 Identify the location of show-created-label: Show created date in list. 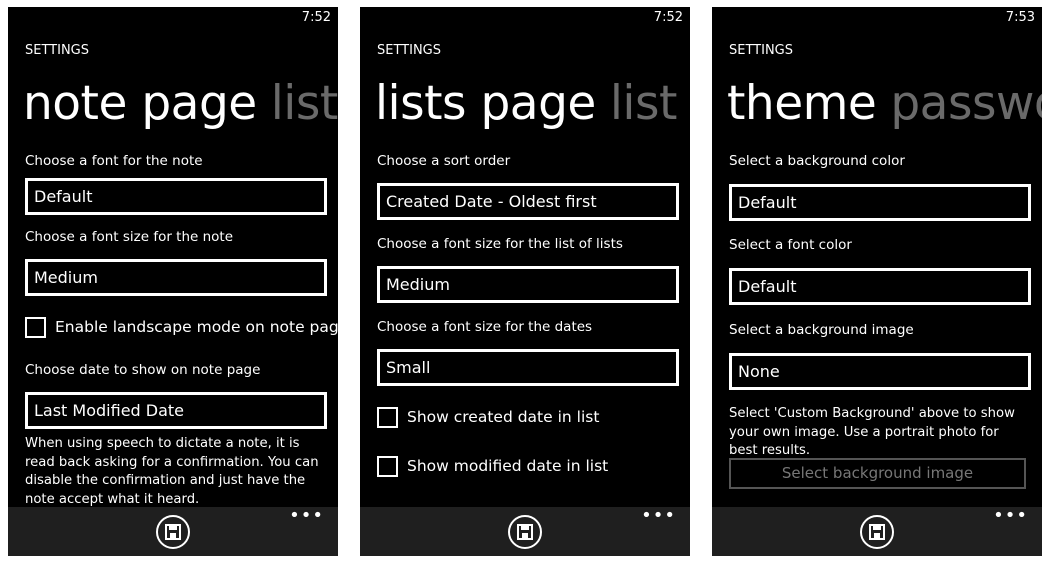
(503, 417).